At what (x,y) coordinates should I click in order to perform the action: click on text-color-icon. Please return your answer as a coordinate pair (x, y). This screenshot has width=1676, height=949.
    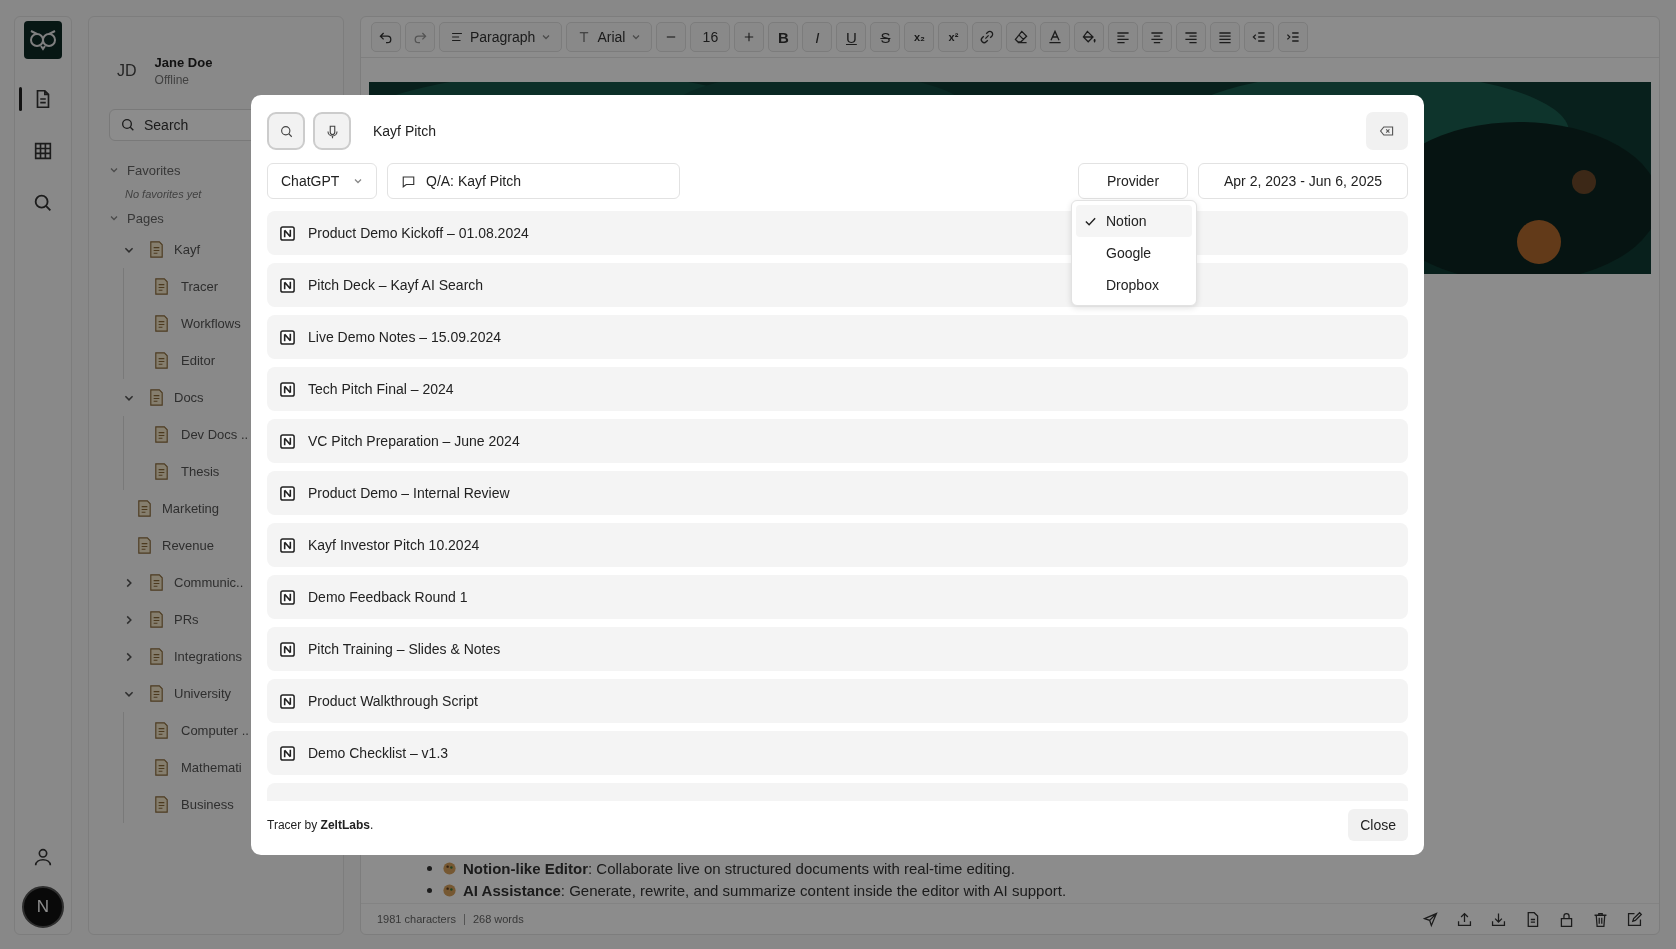
    Looking at the image, I should click on (1055, 37).